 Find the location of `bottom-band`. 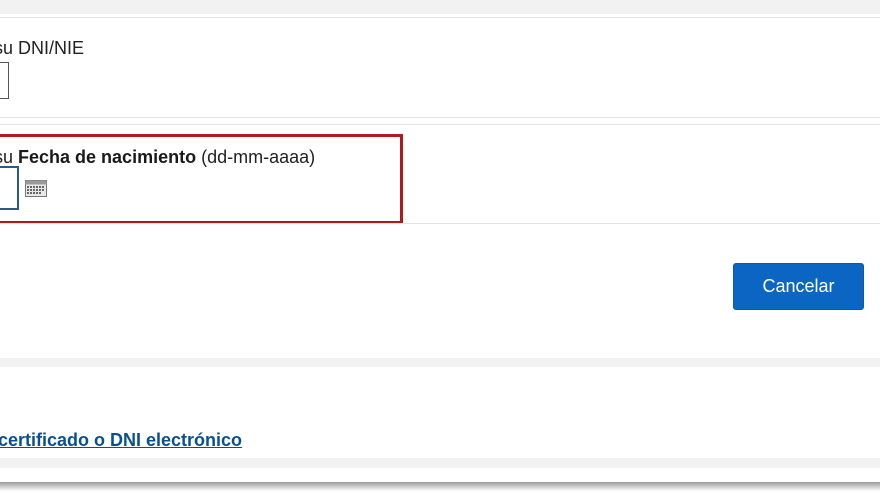

bottom-band is located at coordinates (440, 463).